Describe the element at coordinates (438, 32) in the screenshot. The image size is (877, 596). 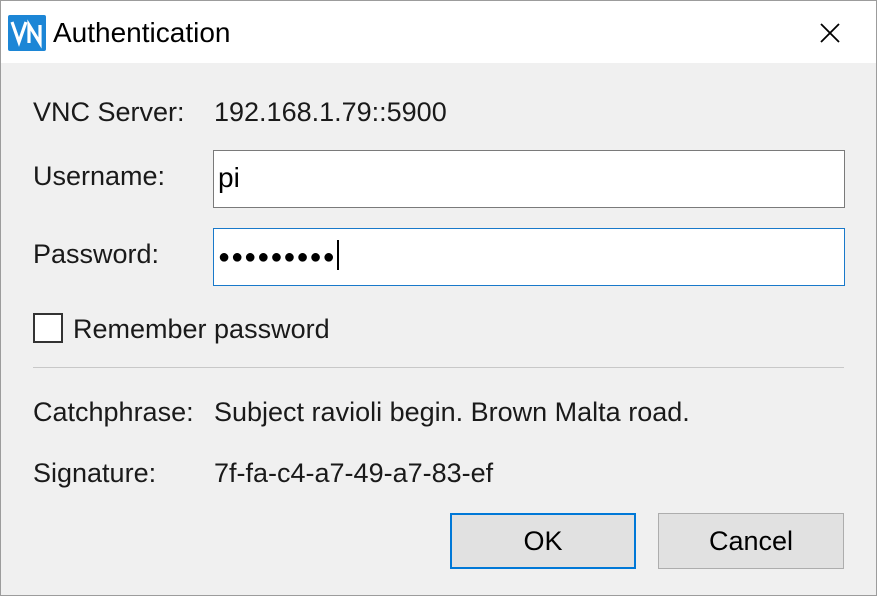
I see `title-bar: Authentication` at that location.